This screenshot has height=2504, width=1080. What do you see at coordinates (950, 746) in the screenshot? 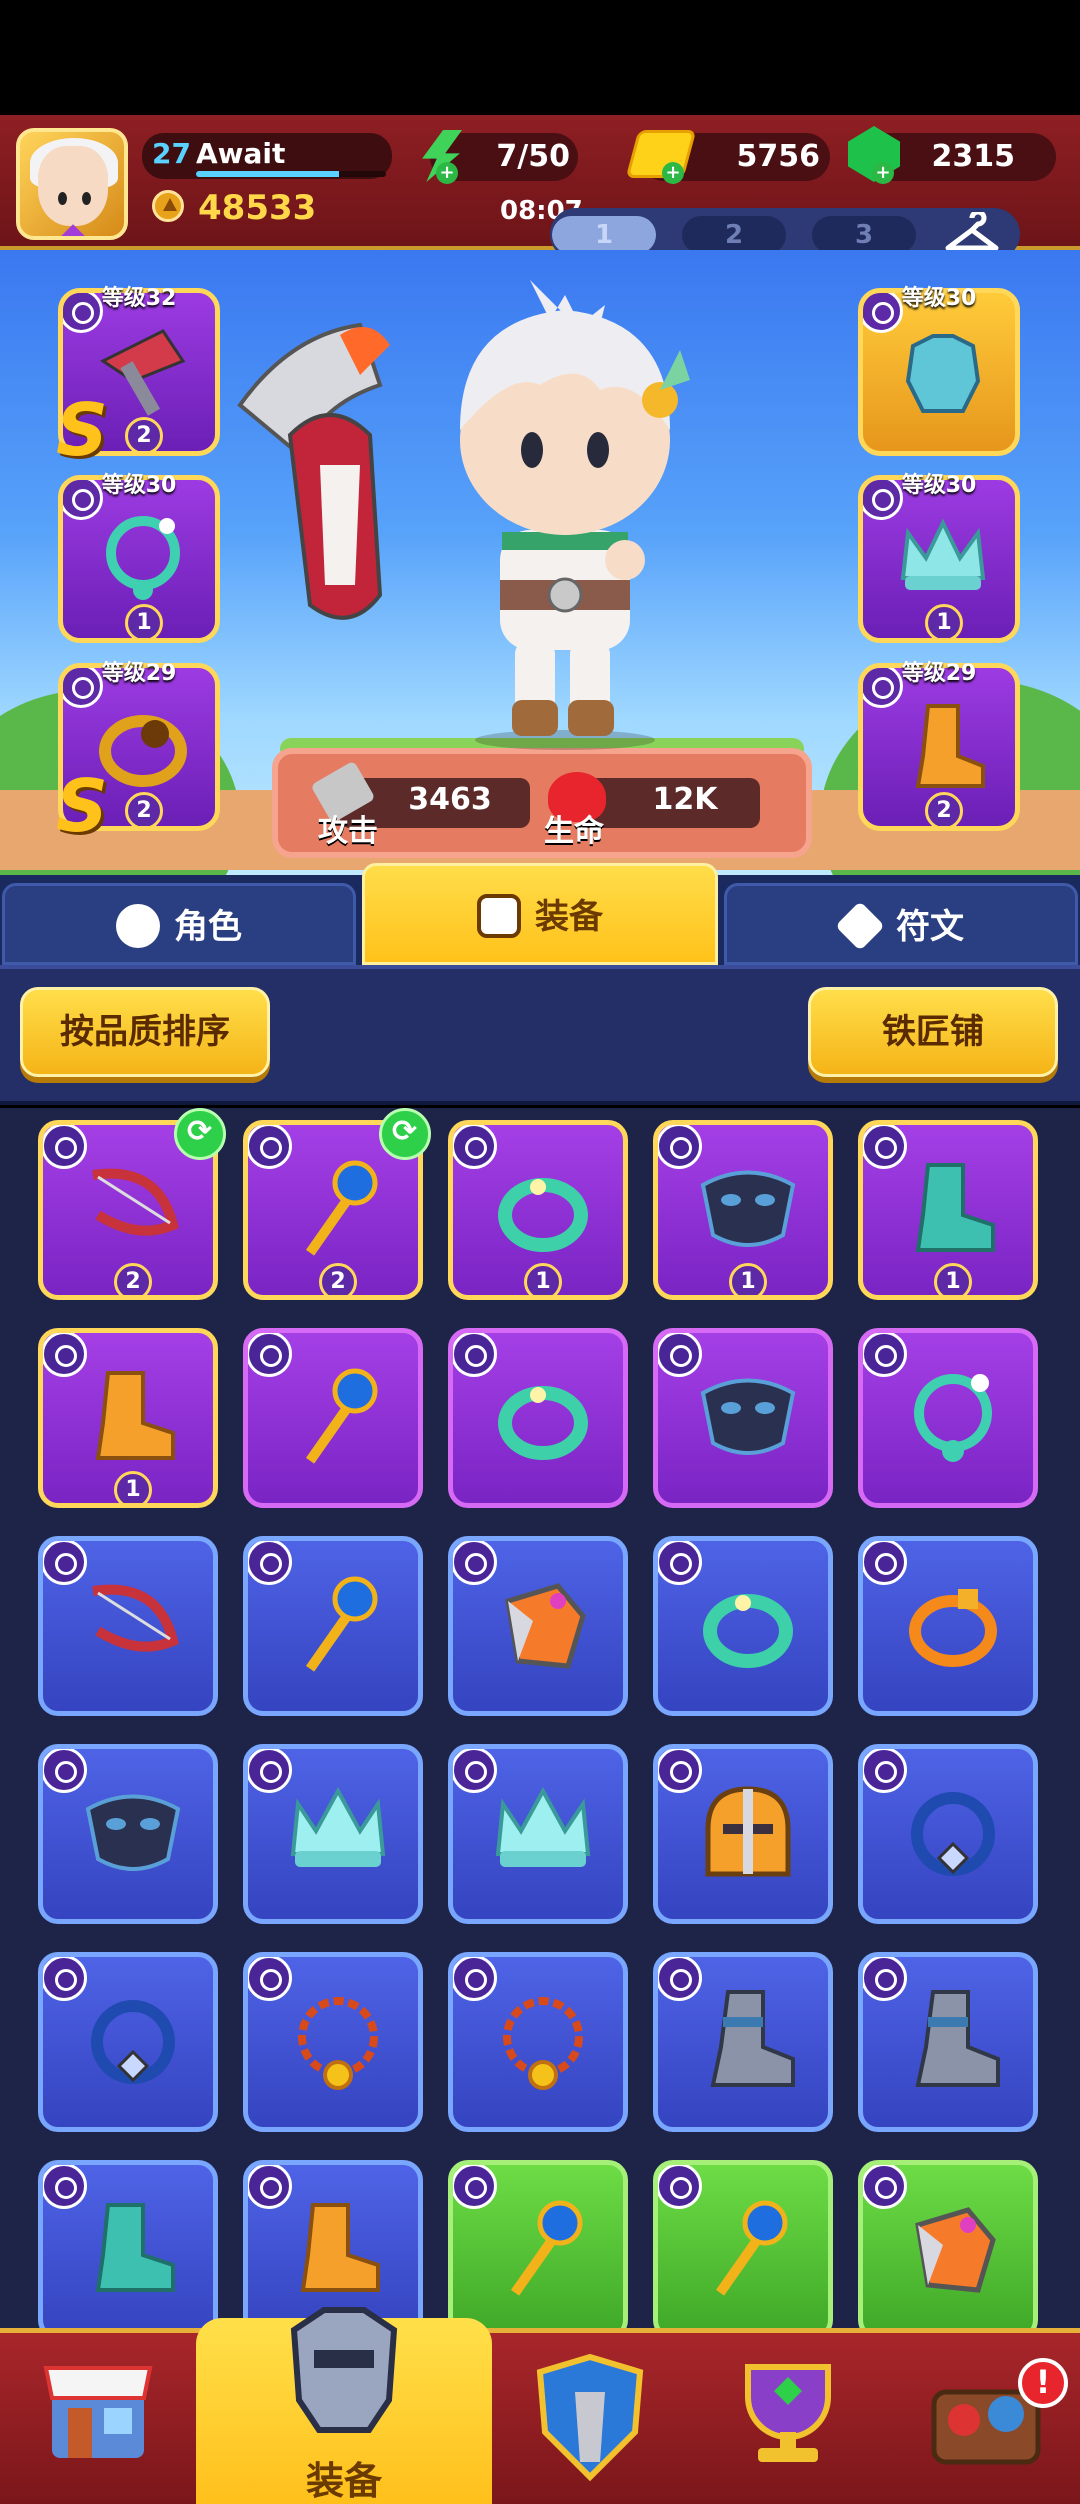
I see `boots-icon` at bounding box center [950, 746].